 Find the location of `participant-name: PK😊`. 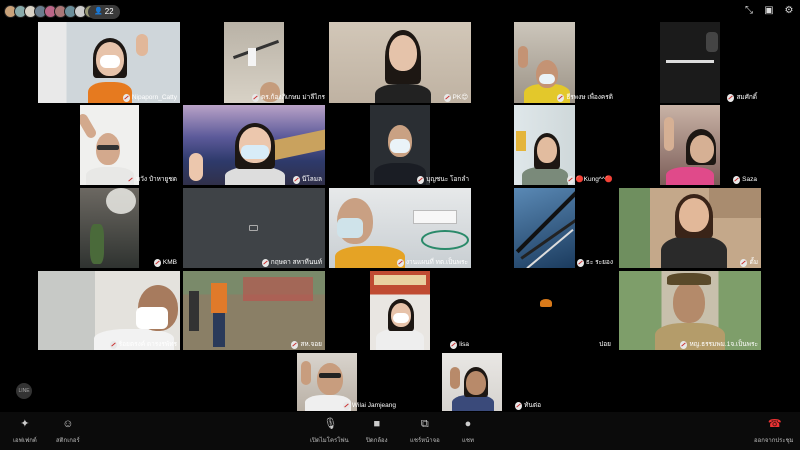

participant-name: PK😊 is located at coordinates (456, 97).